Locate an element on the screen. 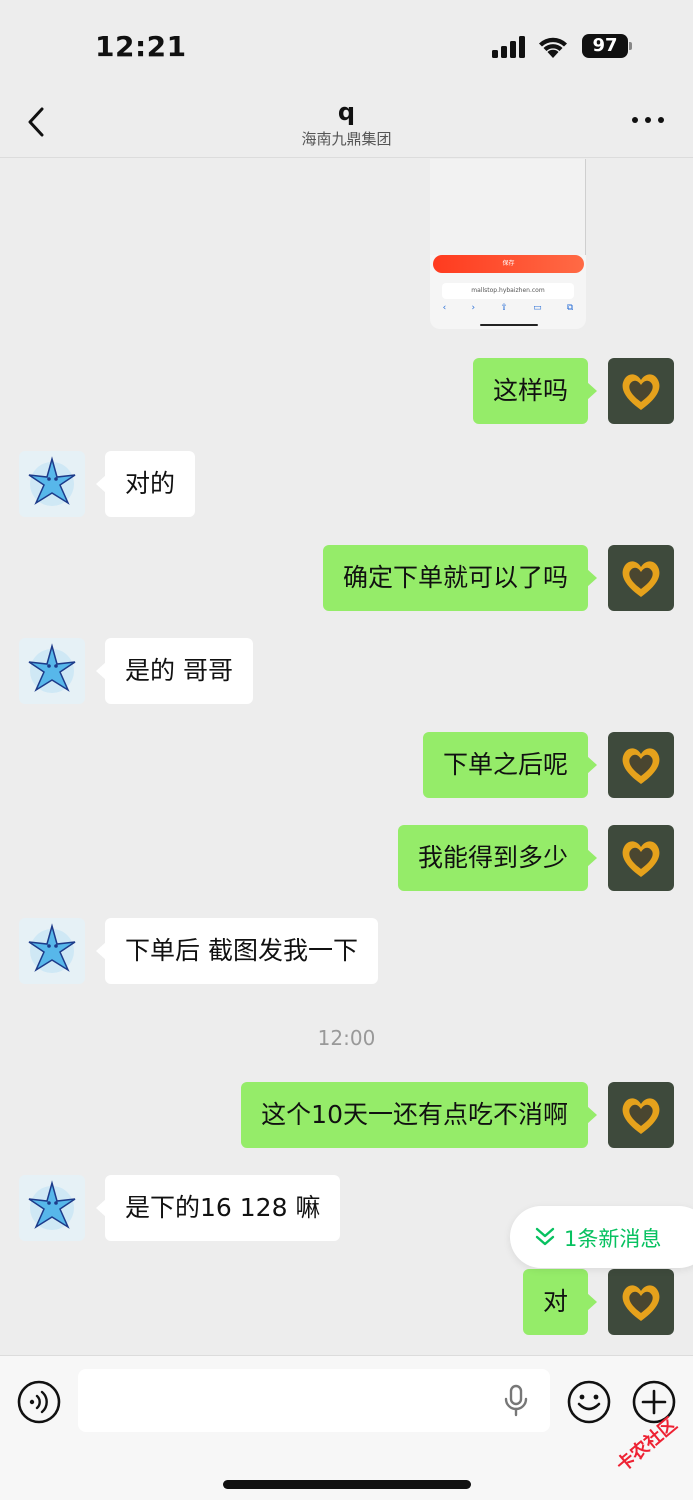 This screenshot has width=693, height=1500. message-input is located at coordinates (314, 1400).